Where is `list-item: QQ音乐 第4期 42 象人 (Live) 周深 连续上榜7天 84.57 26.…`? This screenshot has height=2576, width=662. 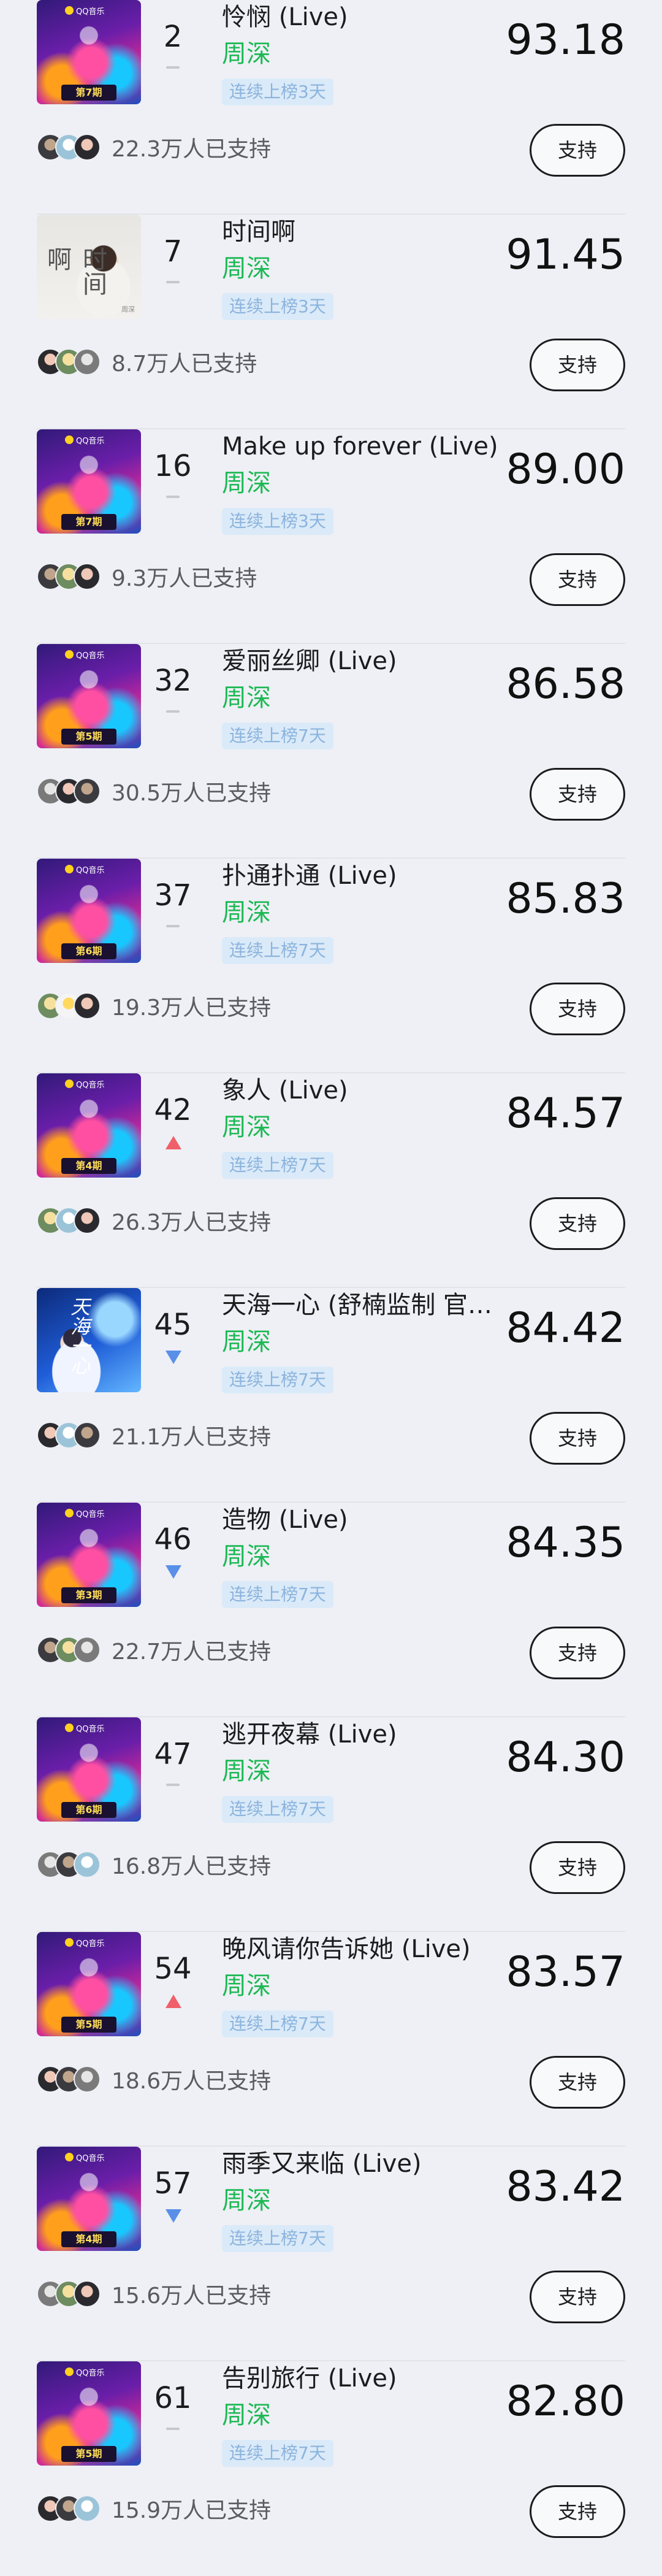
list-item: QQ音乐 第4期 42 象人 (Live) 周深 连续上榜7天 84.57 26.… is located at coordinates (331, 1180).